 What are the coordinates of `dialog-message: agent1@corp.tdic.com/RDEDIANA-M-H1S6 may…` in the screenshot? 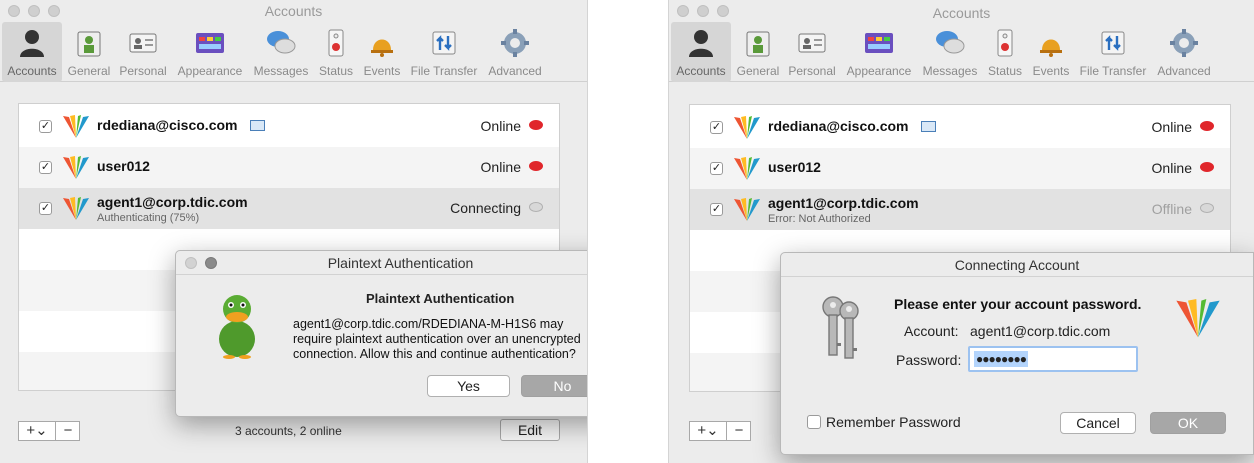 It's located at (437, 339).